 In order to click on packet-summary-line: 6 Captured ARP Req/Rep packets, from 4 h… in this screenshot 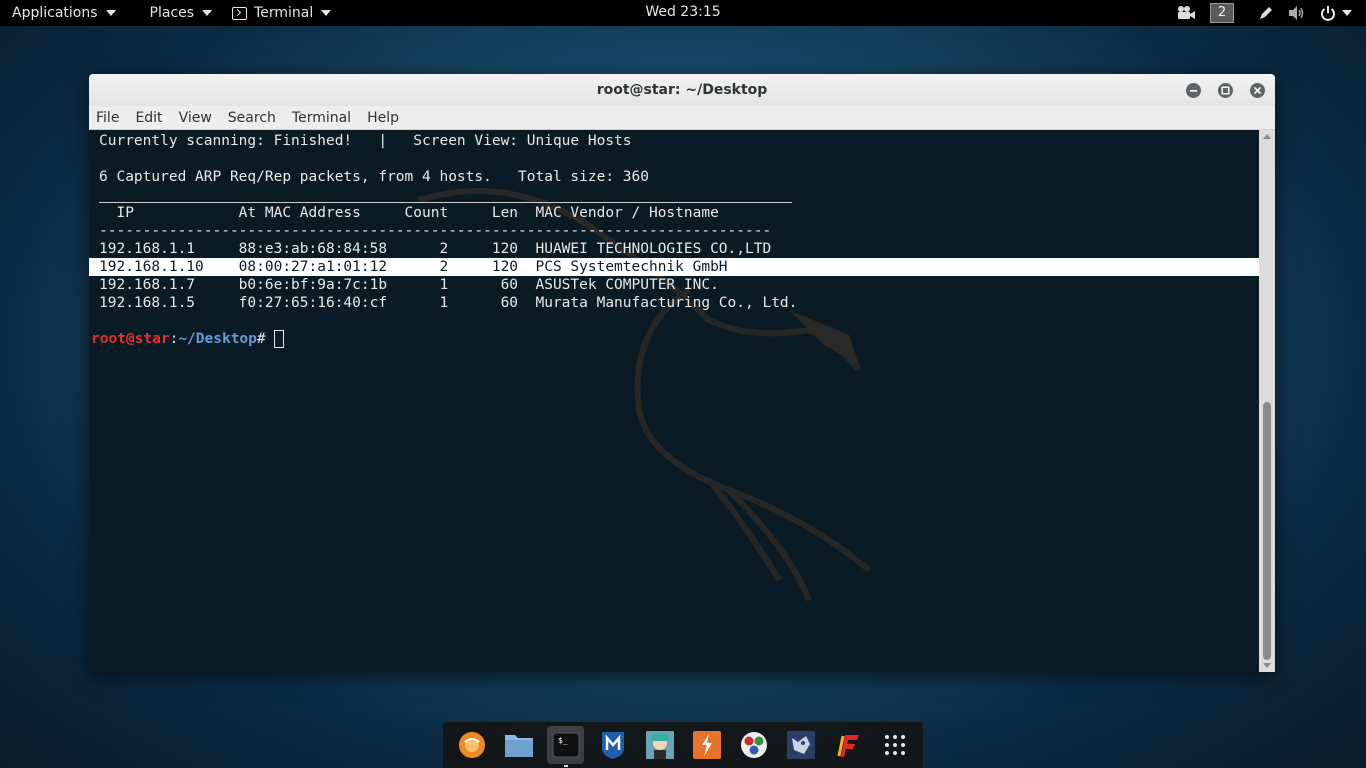, I will do `click(374, 177)`.